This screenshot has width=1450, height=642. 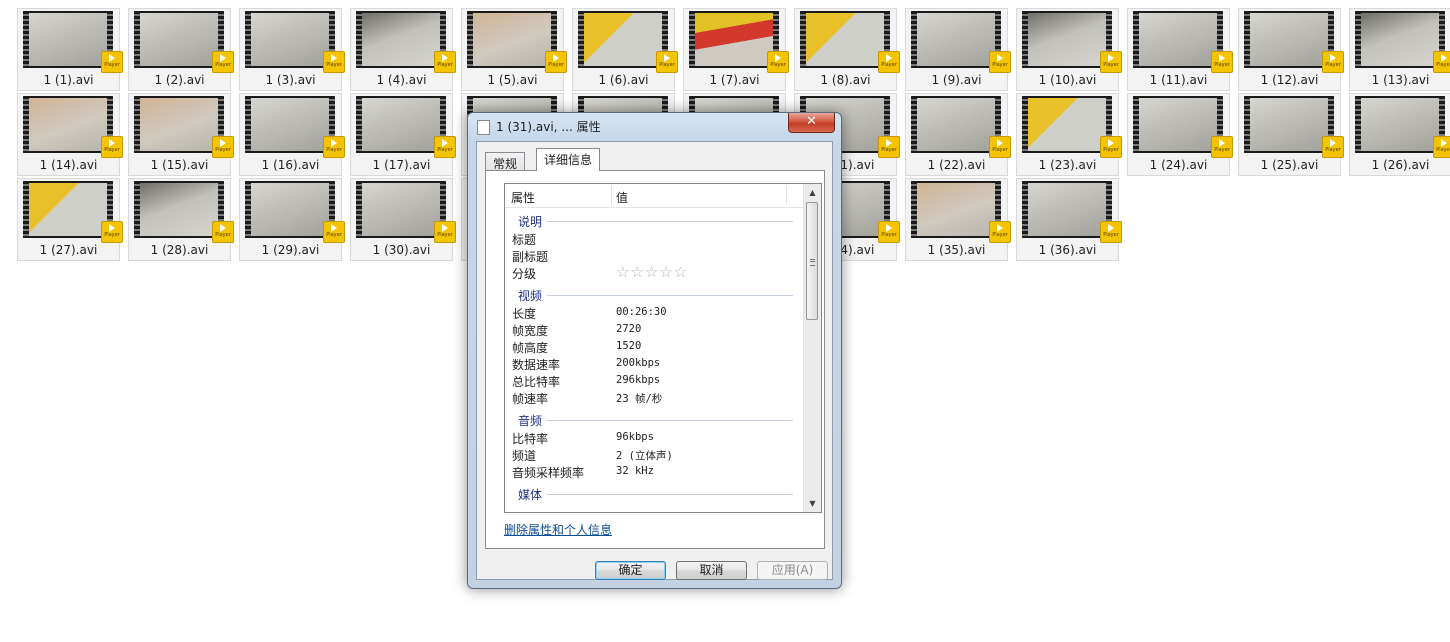 What do you see at coordinates (1291, 49) in the screenshot?
I see `file-tile: Player 1 (12).avi` at bounding box center [1291, 49].